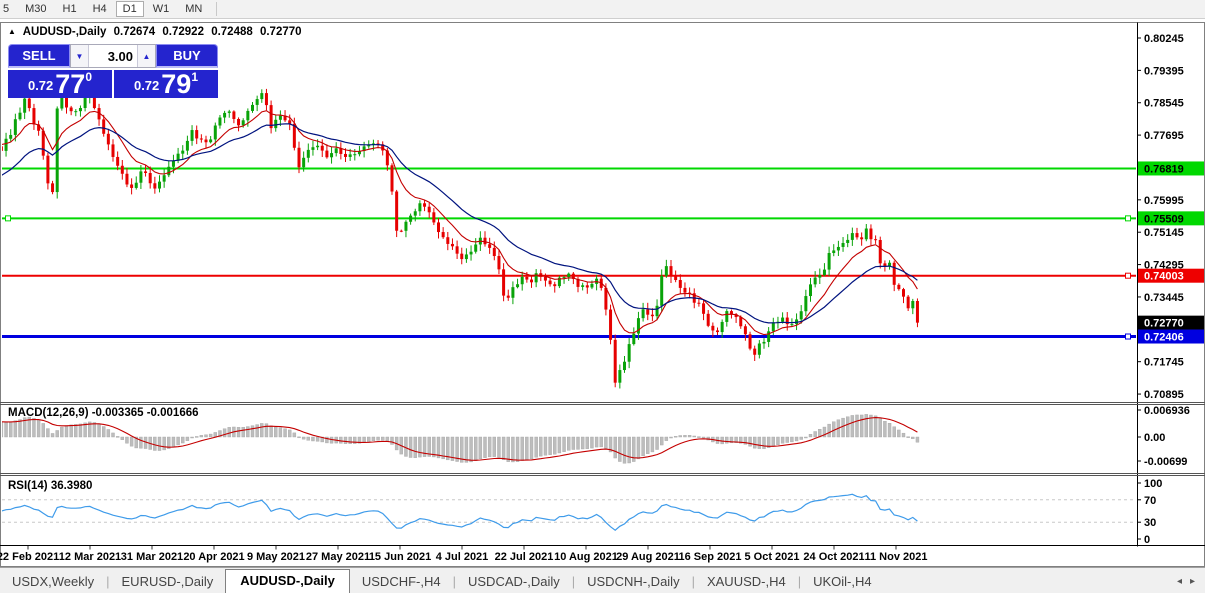 The image size is (1205, 594). What do you see at coordinates (287, 581) in the screenshot?
I see `chart-tab-audusd-daily: AUDUSD-,Daily` at bounding box center [287, 581].